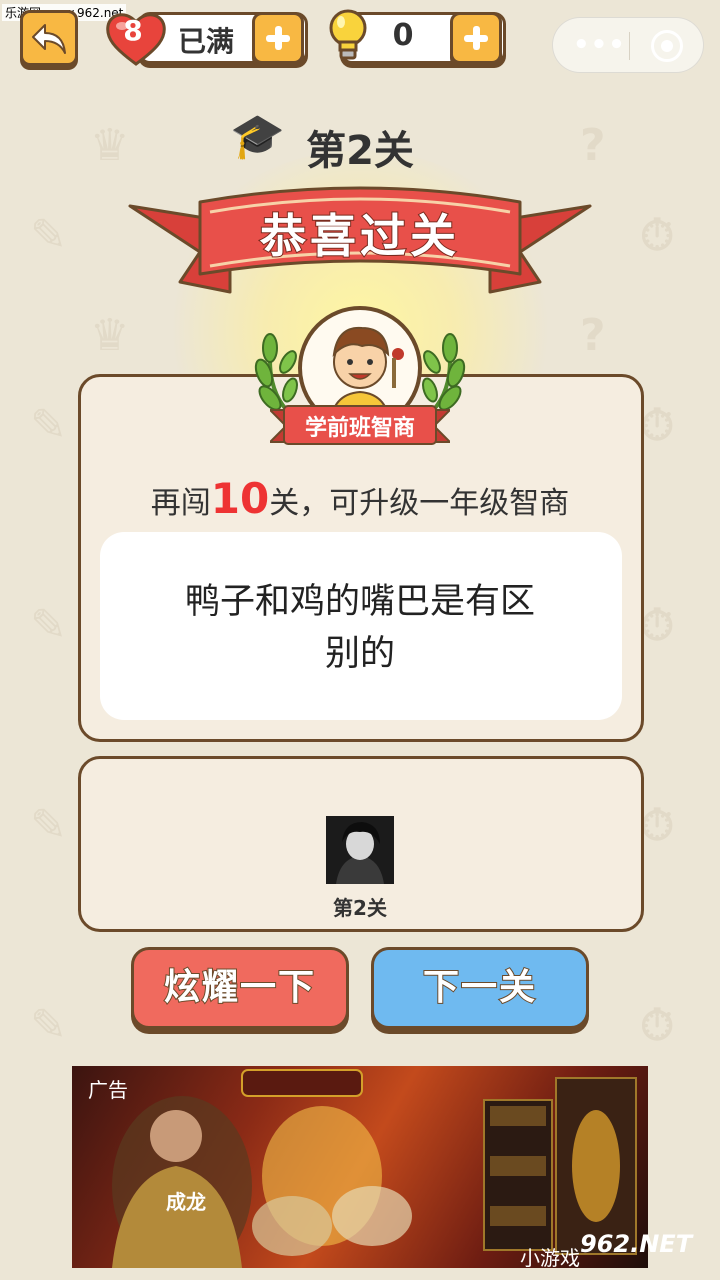 The width and height of the screenshot is (720, 1280). I want to click on lightbulb-icon, so click(348, 34).